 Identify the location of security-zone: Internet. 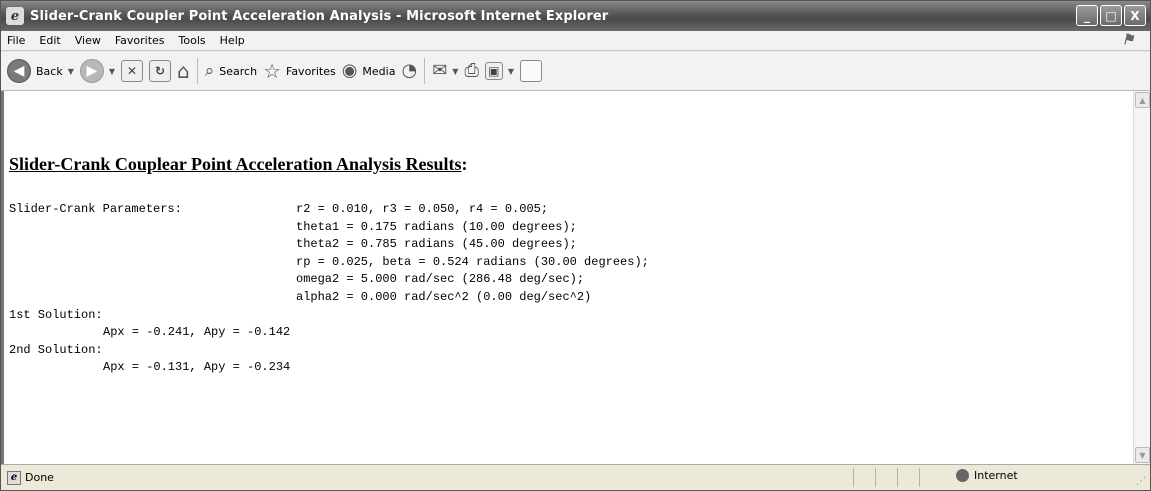
(987, 475).